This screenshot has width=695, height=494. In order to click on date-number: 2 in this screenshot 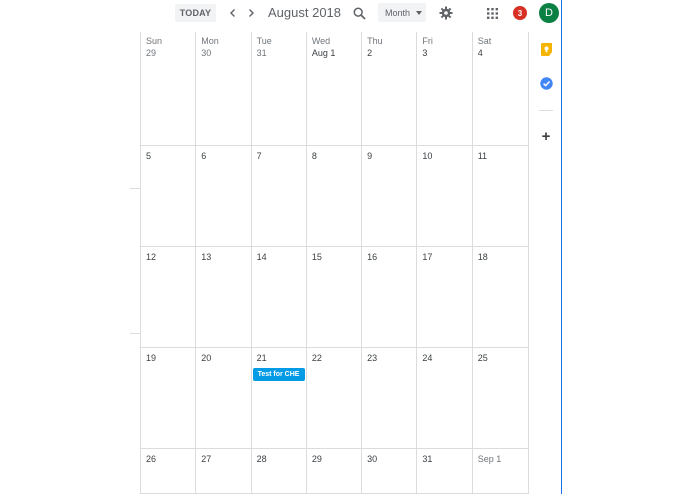, I will do `click(391, 53)`.